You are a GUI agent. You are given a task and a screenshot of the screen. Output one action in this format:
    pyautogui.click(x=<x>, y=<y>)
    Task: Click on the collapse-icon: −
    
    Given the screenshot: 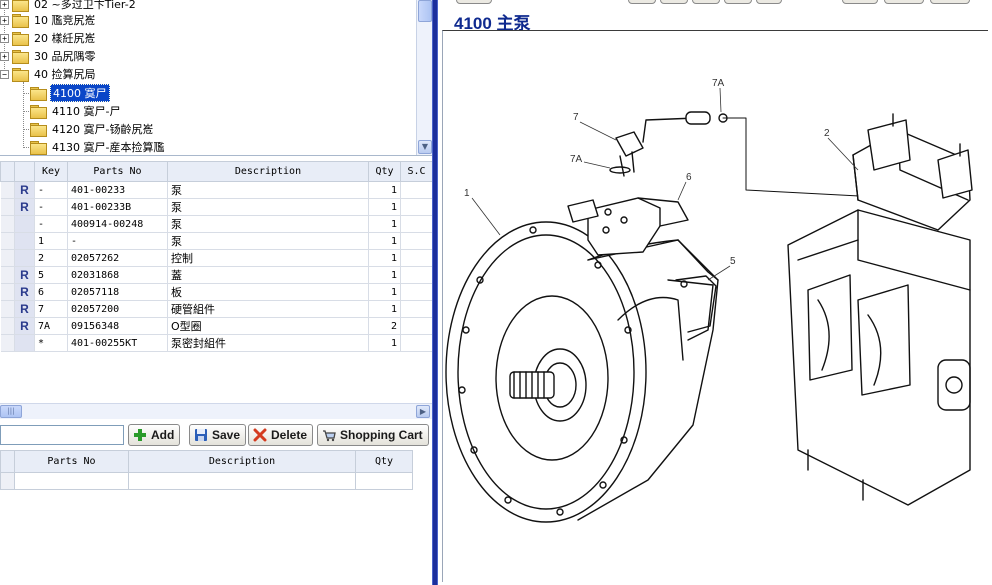 What is the action you would take?
    pyautogui.click(x=4, y=74)
    